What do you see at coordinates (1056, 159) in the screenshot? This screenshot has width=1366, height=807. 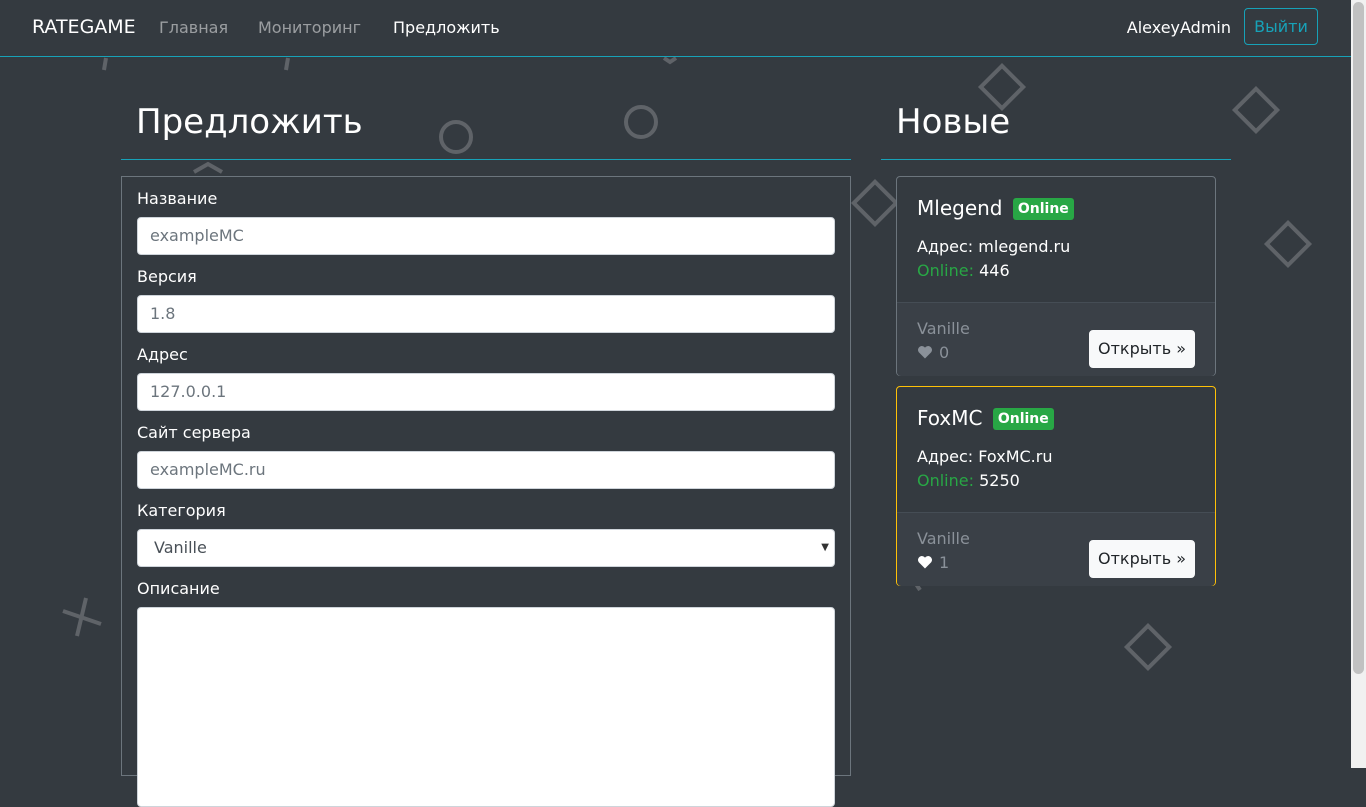 I see `new-servers-heading-divider` at bounding box center [1056, 159].